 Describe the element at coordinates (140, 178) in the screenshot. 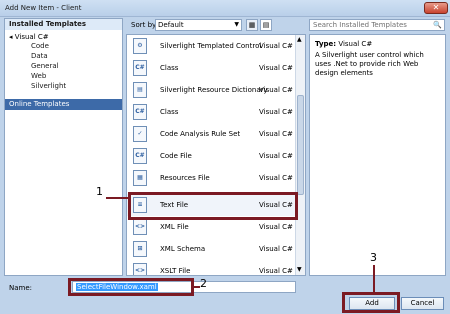

I see `resources-file-icon: ▦` at that location.